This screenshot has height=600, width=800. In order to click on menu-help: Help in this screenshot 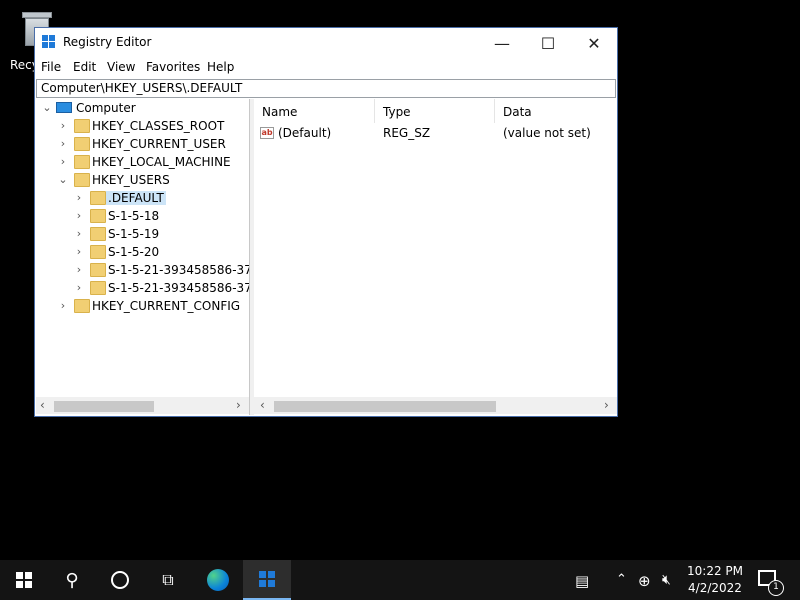, I will do `click(220, 67)`.